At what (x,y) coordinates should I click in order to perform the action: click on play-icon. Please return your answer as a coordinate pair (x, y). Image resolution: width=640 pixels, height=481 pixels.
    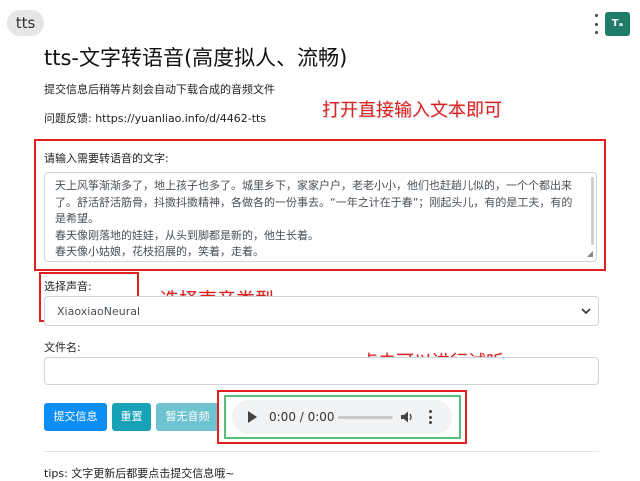
    Looking at the image, I should click on (252, 417).